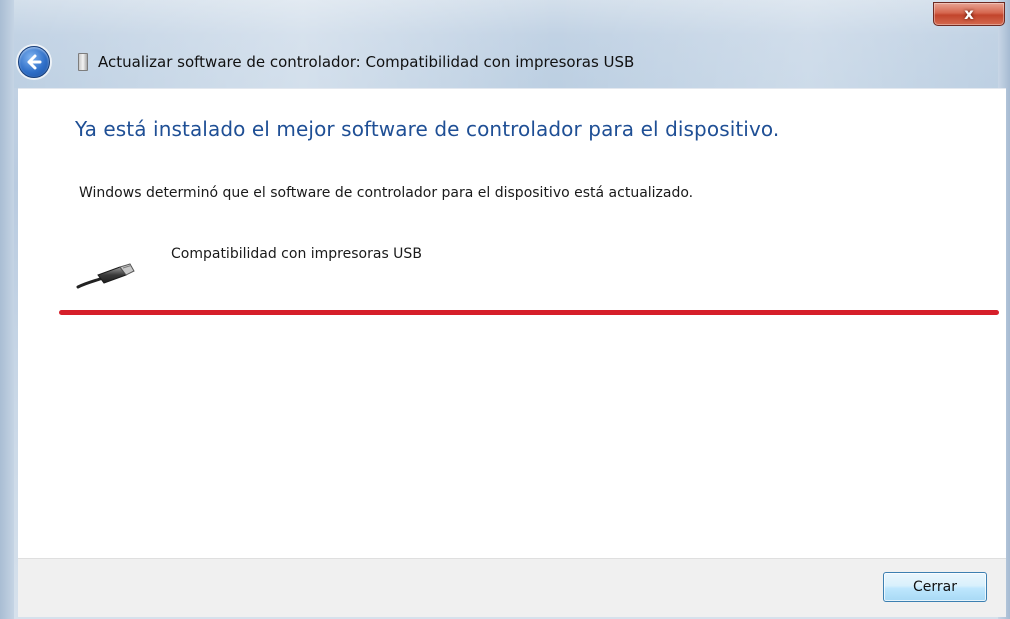  What do you see at coordinates (296, 254) in the screenshot?
I see `device-name: Compatibilidad con impresoras USB` at bounding box center [296, 254].